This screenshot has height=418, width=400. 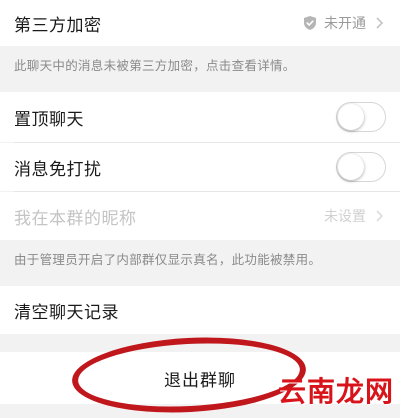 I want to click on clear-history-label: 清空聊天记录, so click(x=66, y=312).